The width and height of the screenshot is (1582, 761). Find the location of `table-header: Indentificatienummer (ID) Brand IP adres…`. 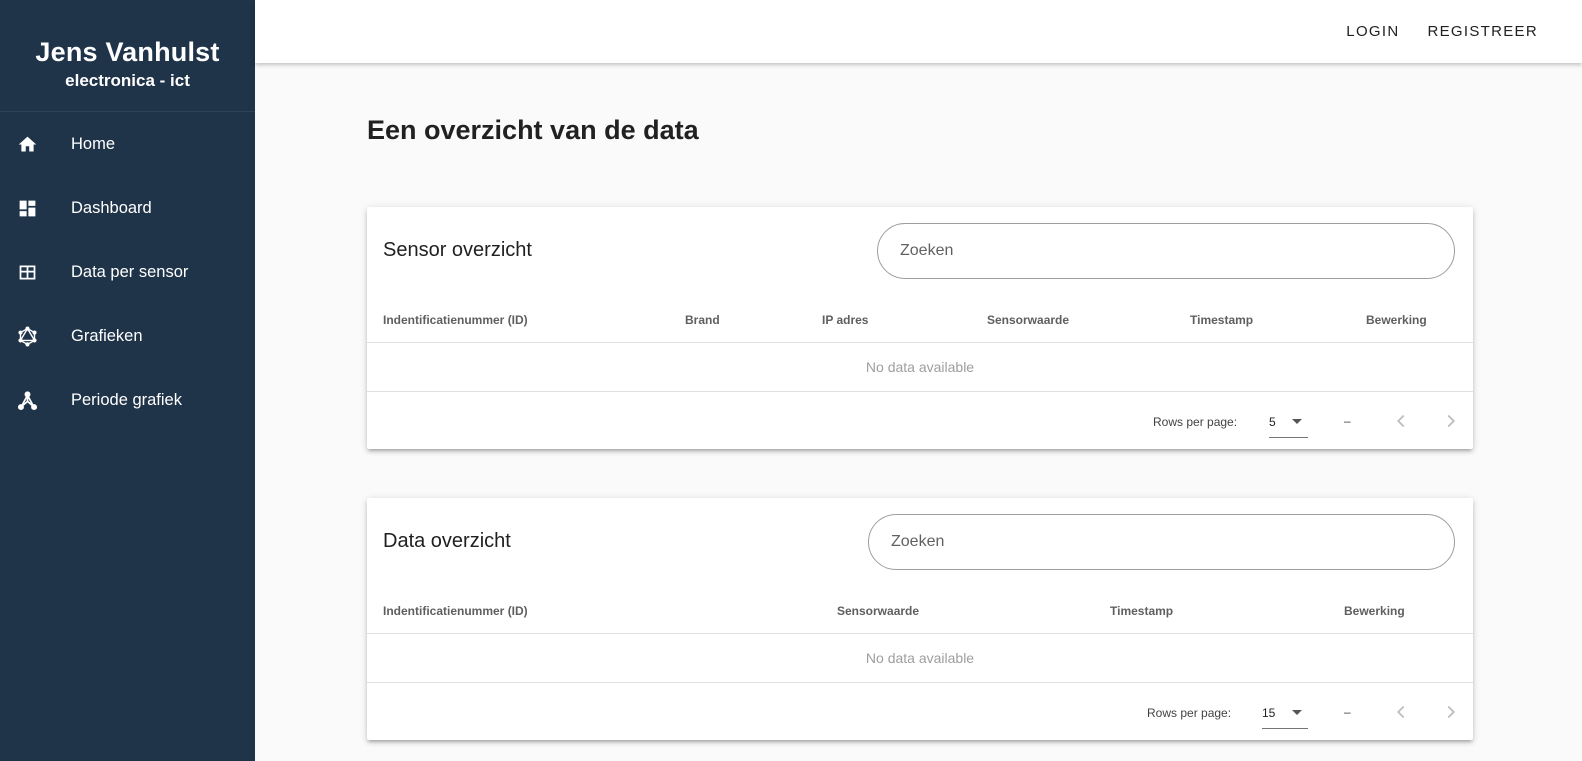

table-header: Indentificatienummer (ID) Brand IP adres… is located at coordinates (920, 319).